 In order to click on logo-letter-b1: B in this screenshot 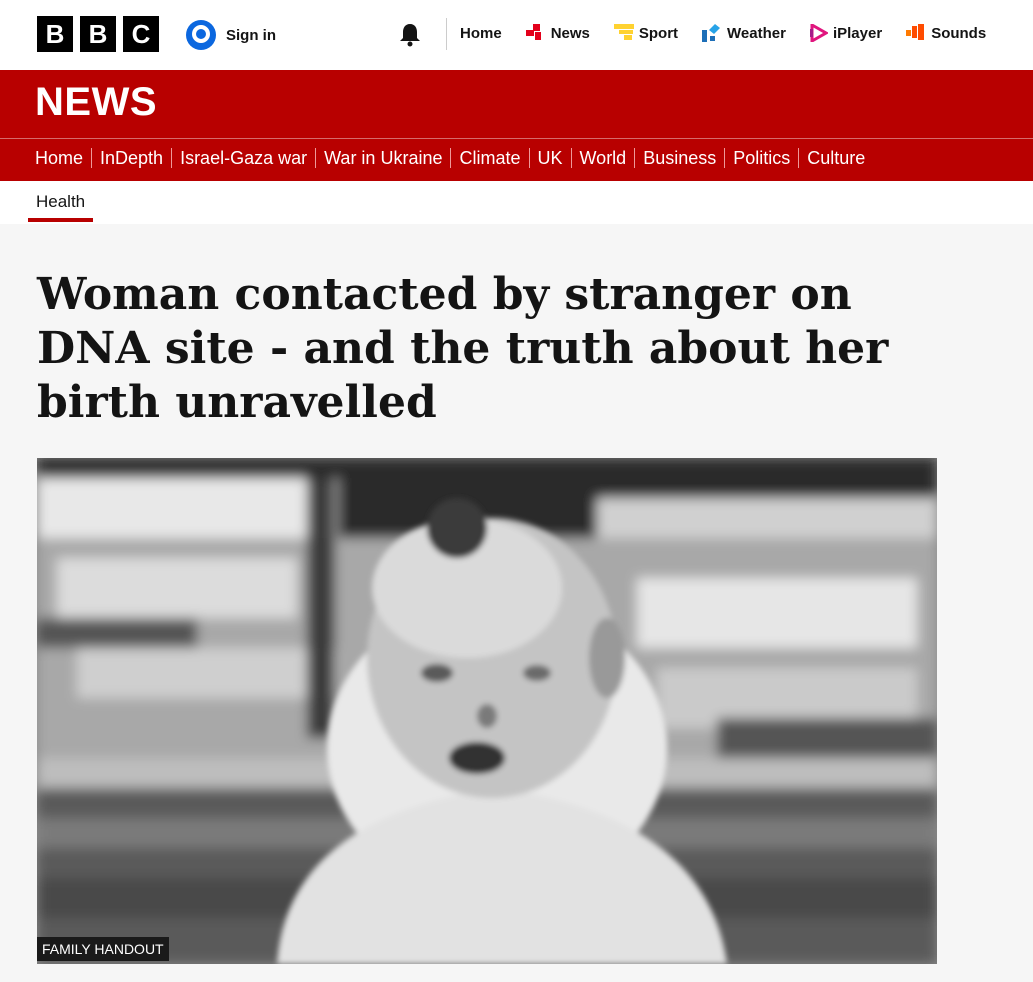, I will do `click(55, 34)`.